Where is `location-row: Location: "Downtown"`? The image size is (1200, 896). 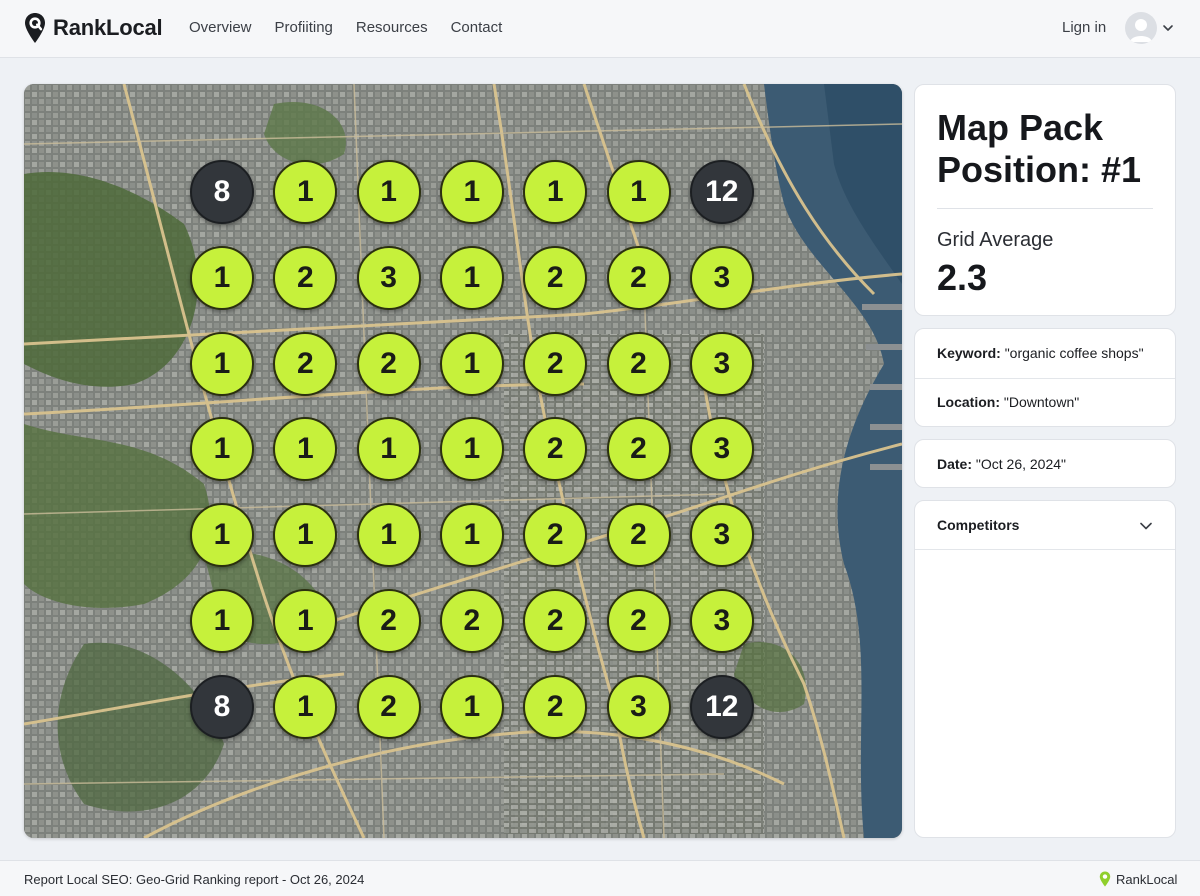
location-row: Location: "Downtown" is located at coordinates (1008, 402).